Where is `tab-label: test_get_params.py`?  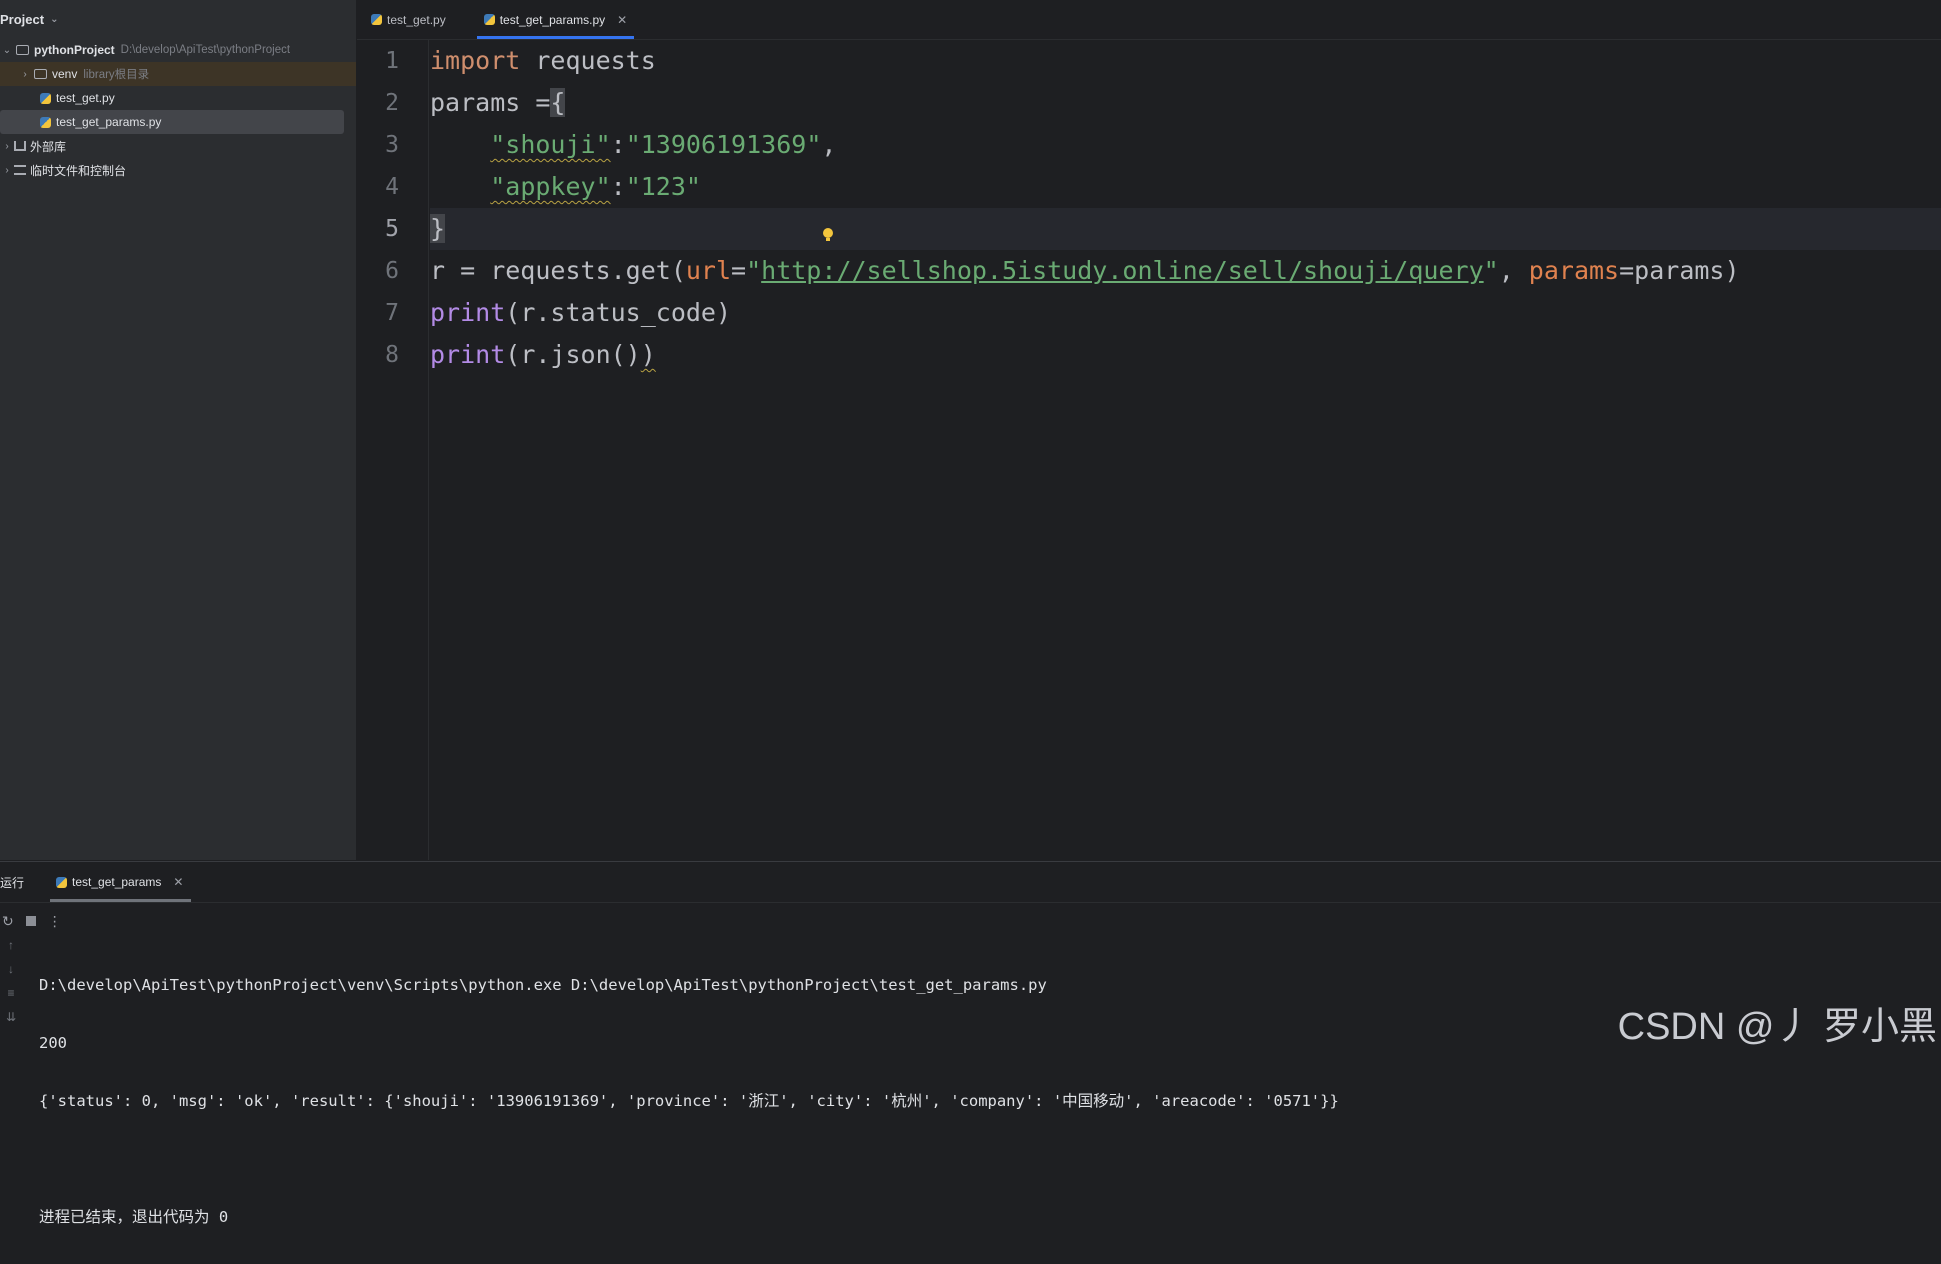 tab-label: test_get_params.py is located at coordinates (552, 19).